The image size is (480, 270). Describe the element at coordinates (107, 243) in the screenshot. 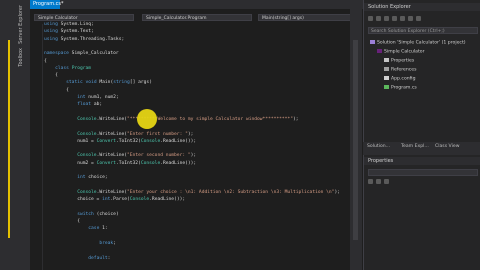

I see `code-line: break;` at that location.